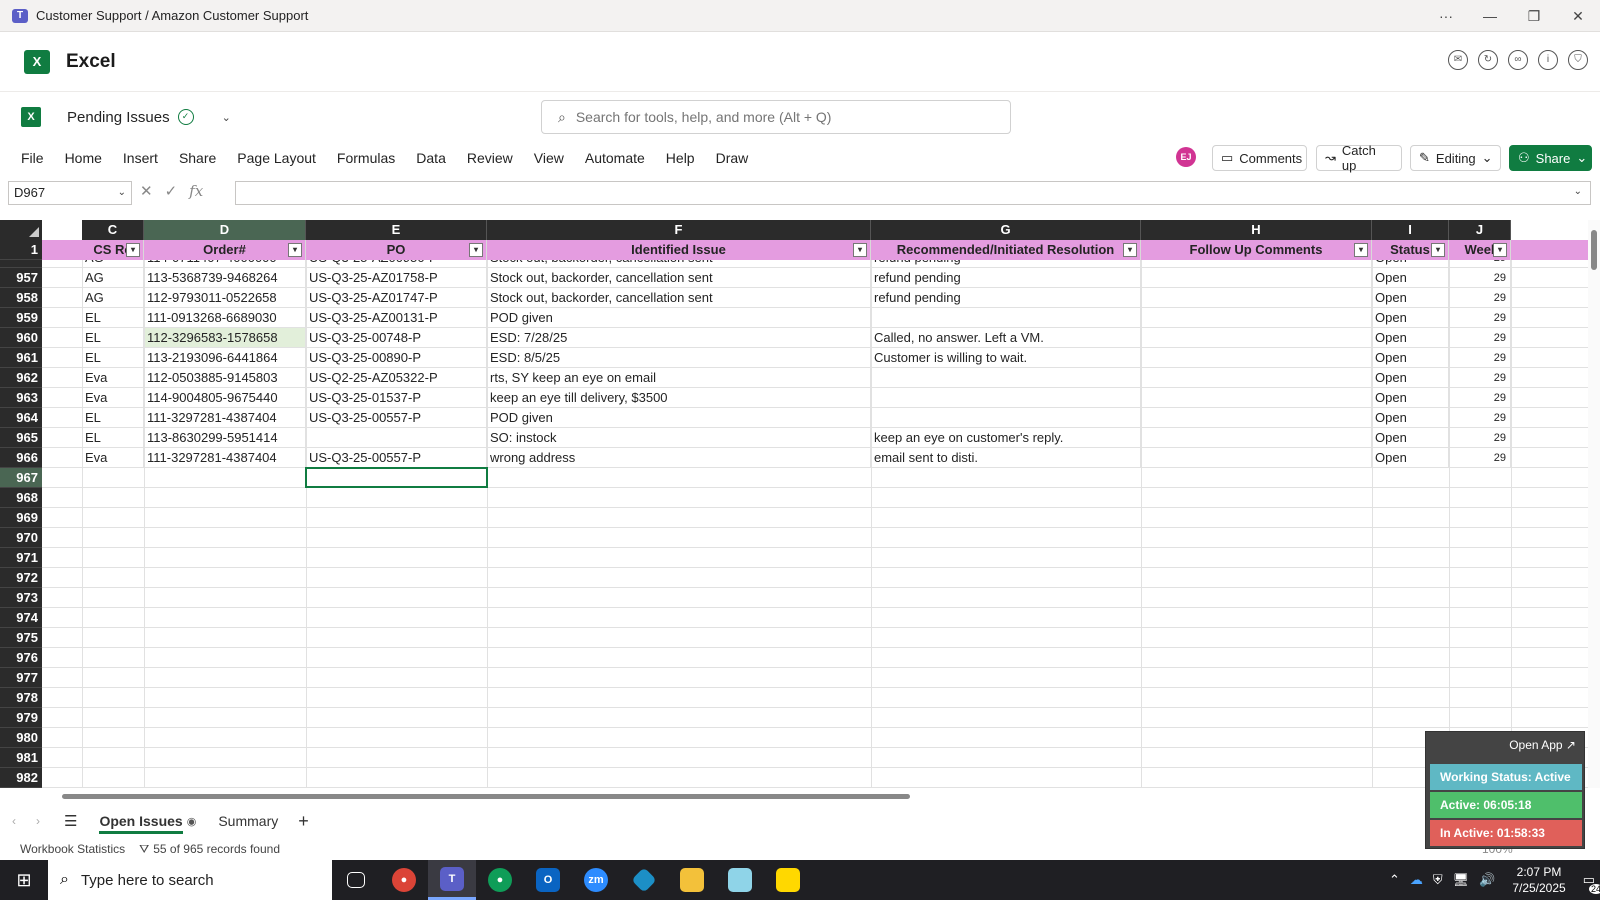 The image size is (1600, 900). Describe the element at coordinates (21, 398) in the screenshot. I see `row-header: 963` at that location.